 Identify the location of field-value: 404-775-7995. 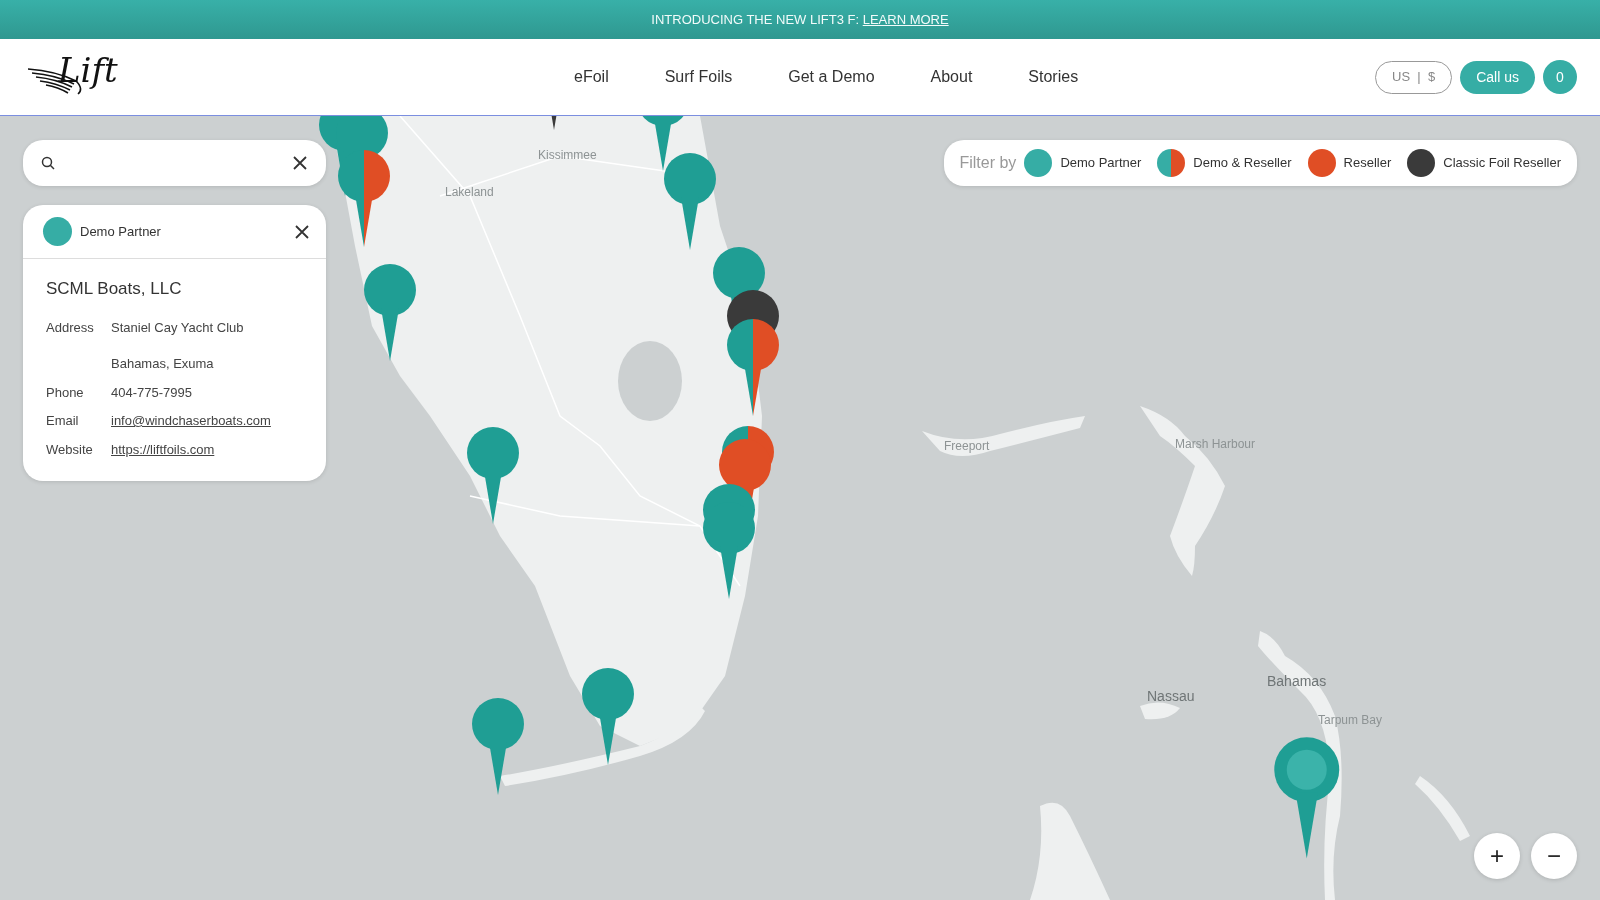
(151, 392).